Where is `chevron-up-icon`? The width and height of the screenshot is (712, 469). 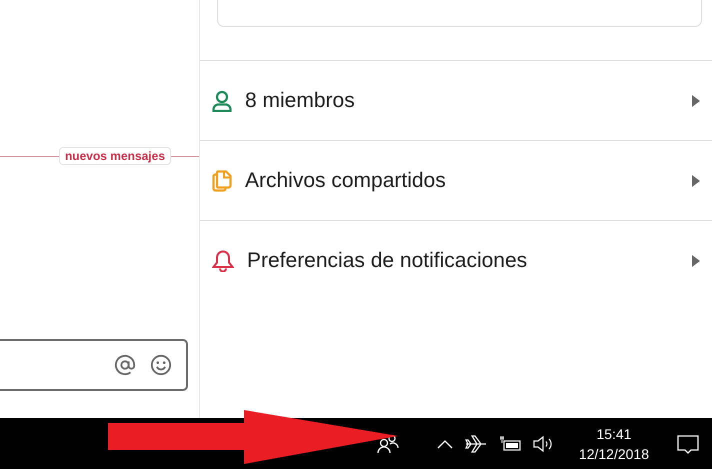
chevron-up-icon is located at coordinates (444, 443).